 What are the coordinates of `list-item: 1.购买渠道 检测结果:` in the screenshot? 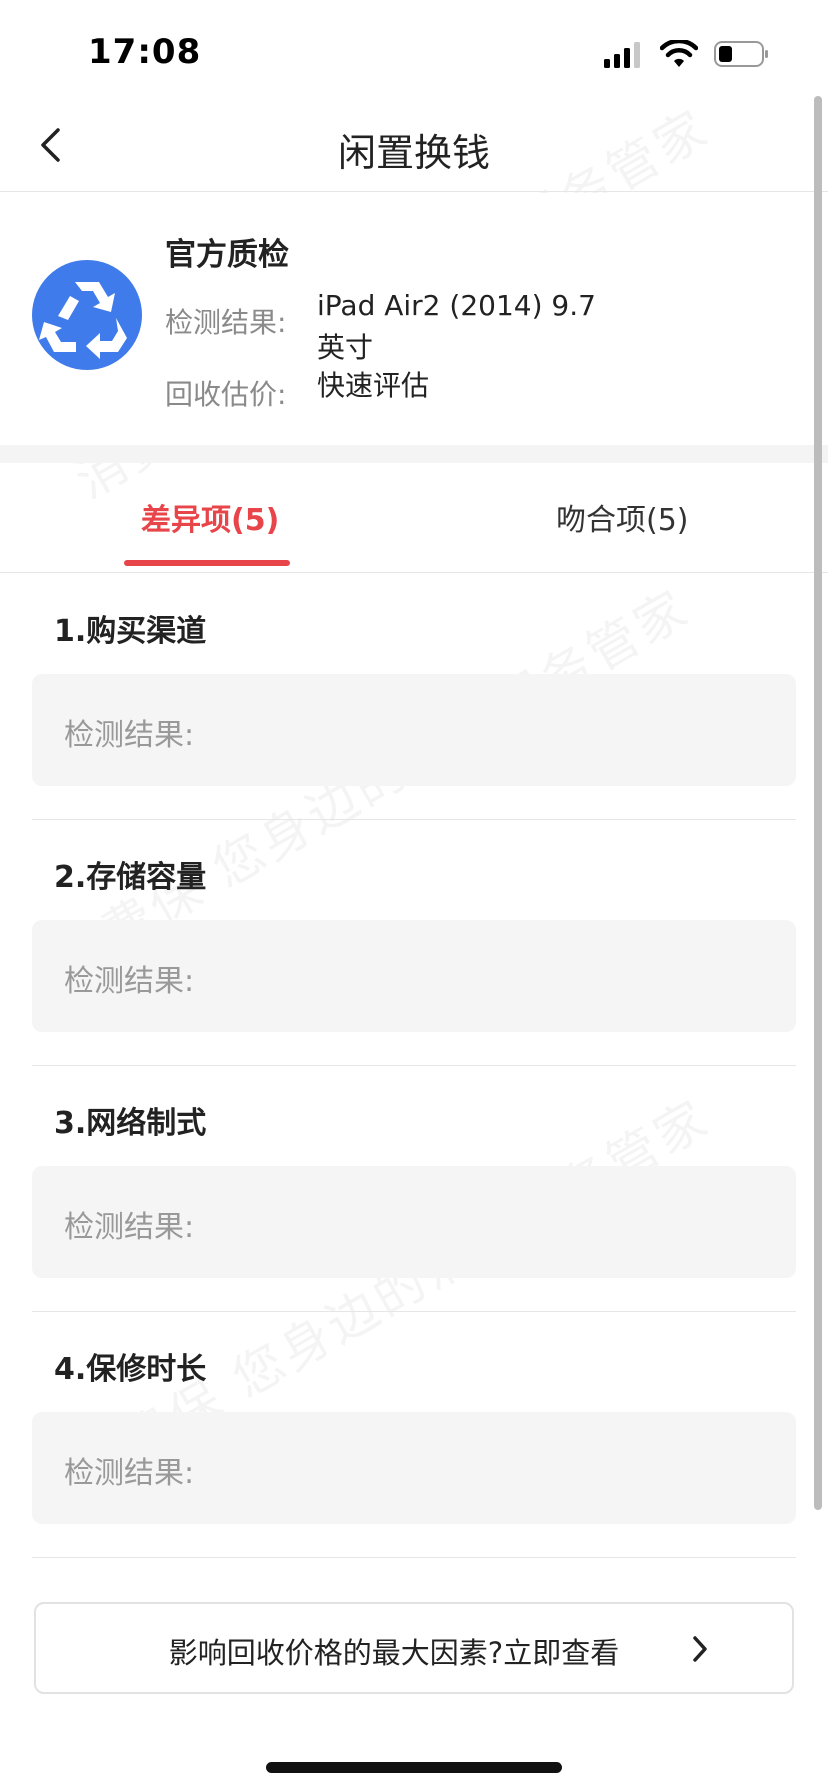 It's located at (414, 697).